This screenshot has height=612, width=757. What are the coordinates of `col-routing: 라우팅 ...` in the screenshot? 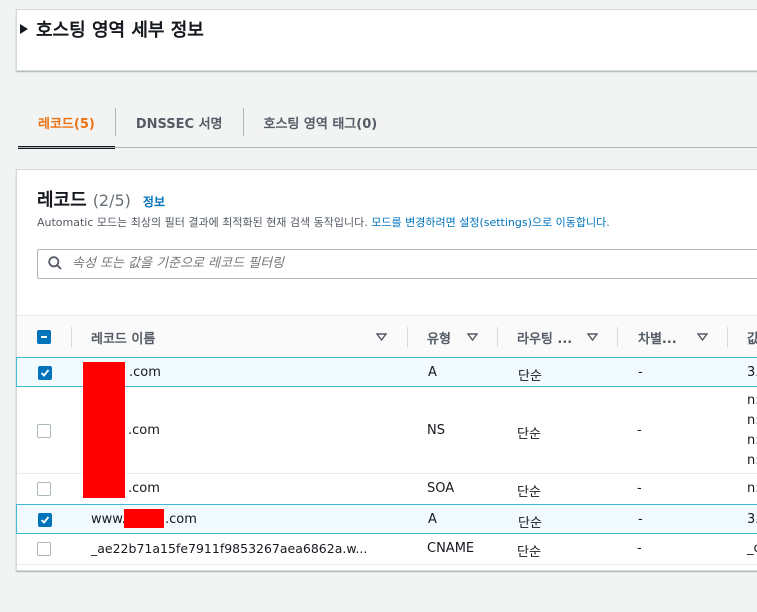 It's located at (544, 337).